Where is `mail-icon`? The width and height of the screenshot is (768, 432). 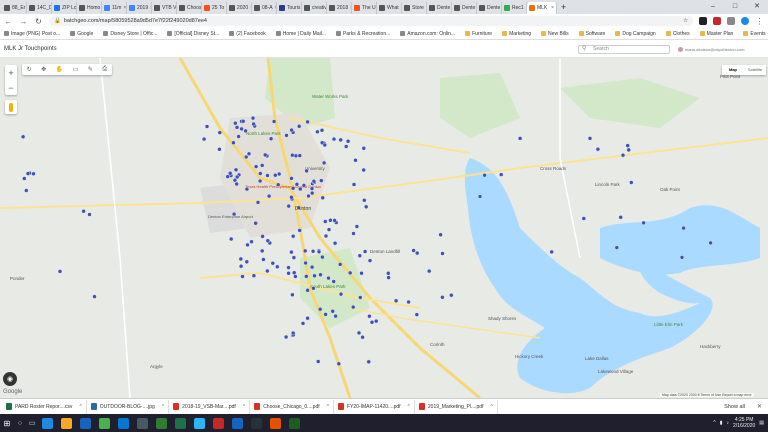 mail-icon is located at coordinates (161, 423).